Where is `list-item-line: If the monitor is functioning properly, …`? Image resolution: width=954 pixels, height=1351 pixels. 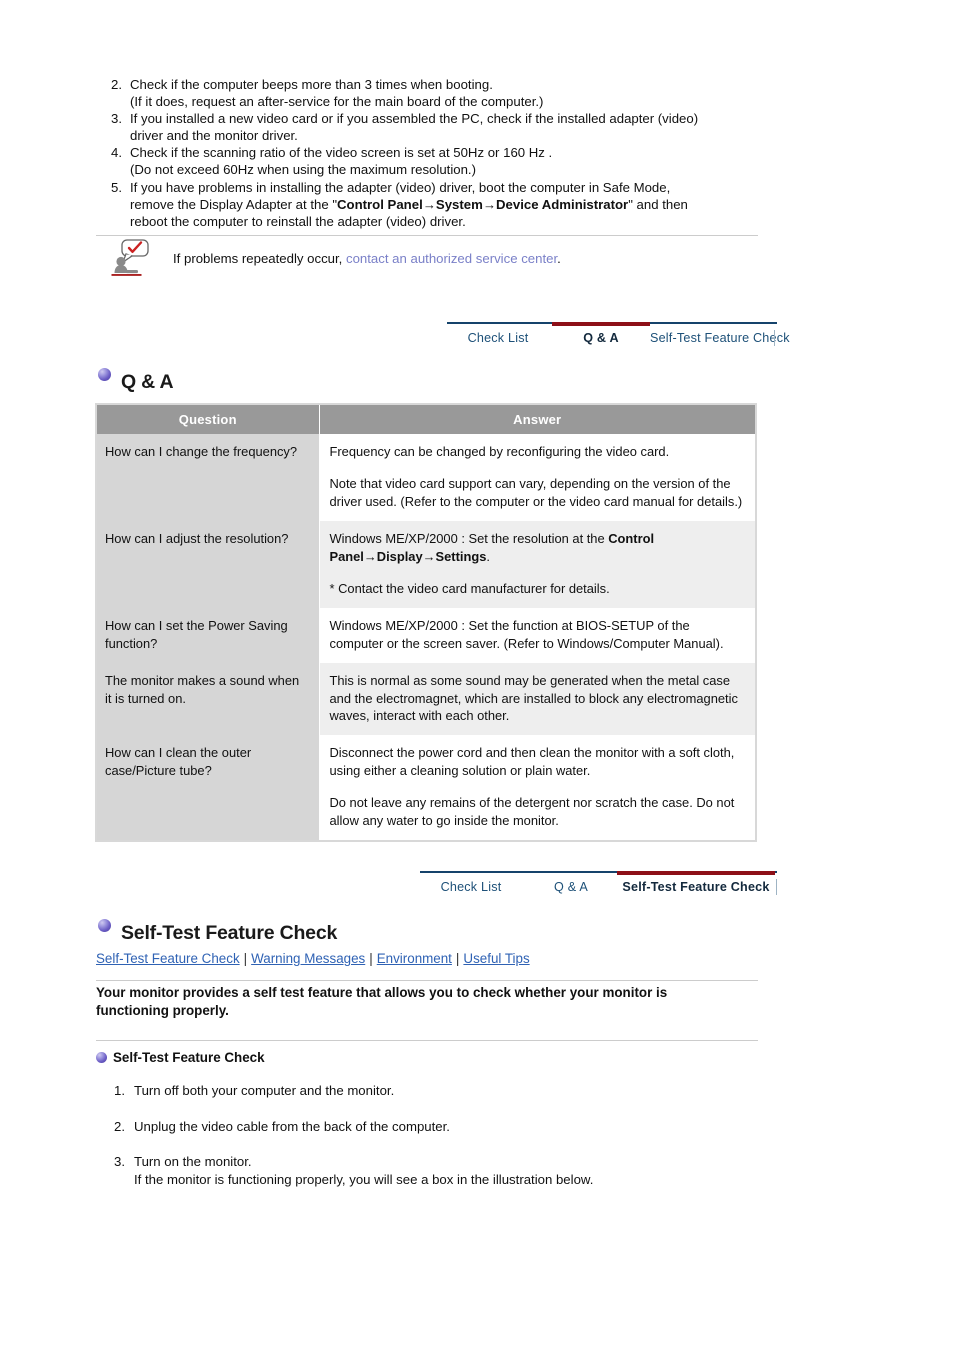 list-item-line: If the monitor is functioning properly, … is located at coordinates (364, 1179).